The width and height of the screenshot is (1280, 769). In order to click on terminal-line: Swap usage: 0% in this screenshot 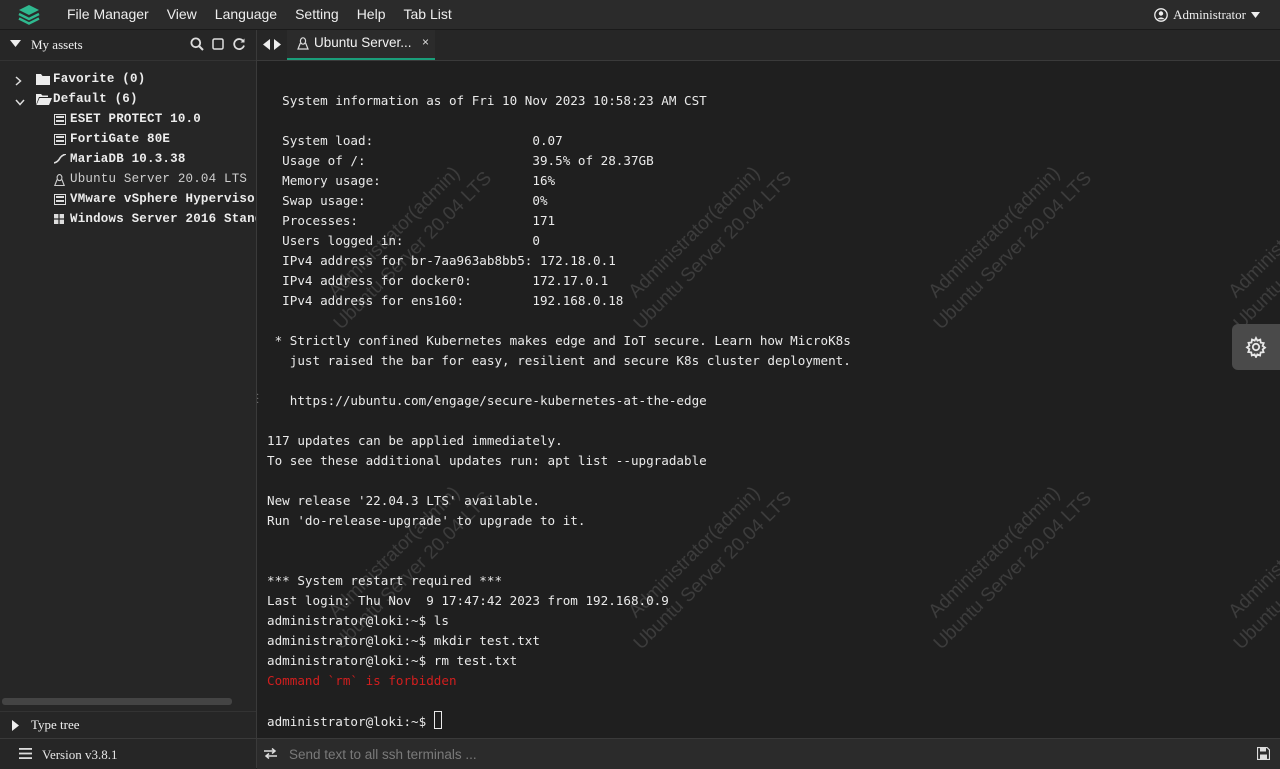, I will do `click(407, 200)`.